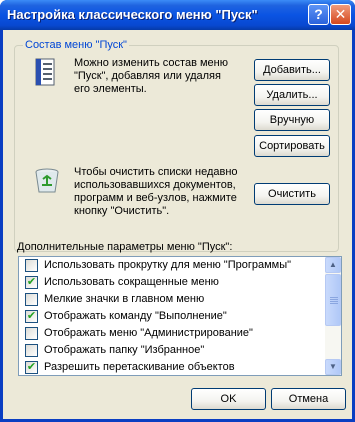  Describe the element at coordinates (124, 299) in the screenshot. I see `list-item-label: Мелкие значки в главном меню` at that location.